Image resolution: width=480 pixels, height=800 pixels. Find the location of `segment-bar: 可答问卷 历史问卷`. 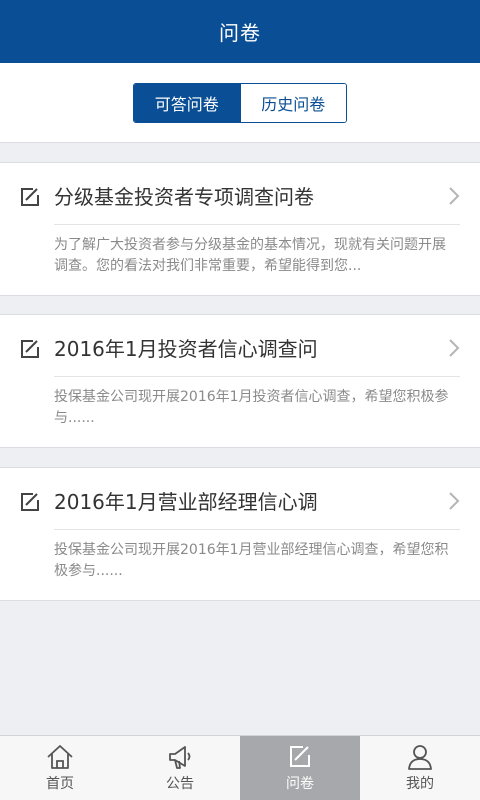

segment-bar: 可答问卷 历史问卷 is located at coordinates (240, 103).